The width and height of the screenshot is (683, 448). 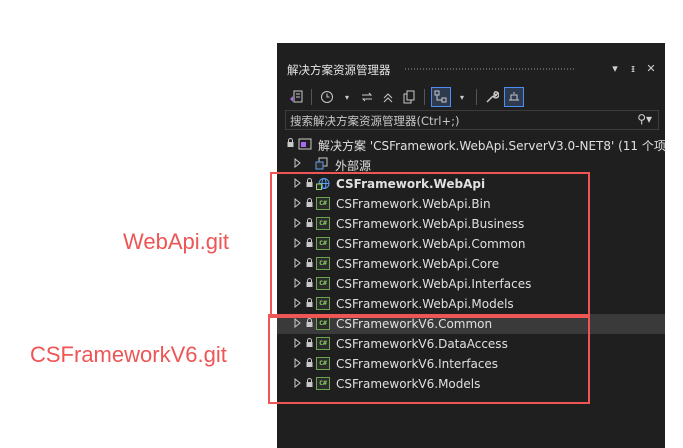 I want to click on panel-titlebar: 解决方案资源管理器 ▾ ᵻ ✕, so click(x=471, y=60).